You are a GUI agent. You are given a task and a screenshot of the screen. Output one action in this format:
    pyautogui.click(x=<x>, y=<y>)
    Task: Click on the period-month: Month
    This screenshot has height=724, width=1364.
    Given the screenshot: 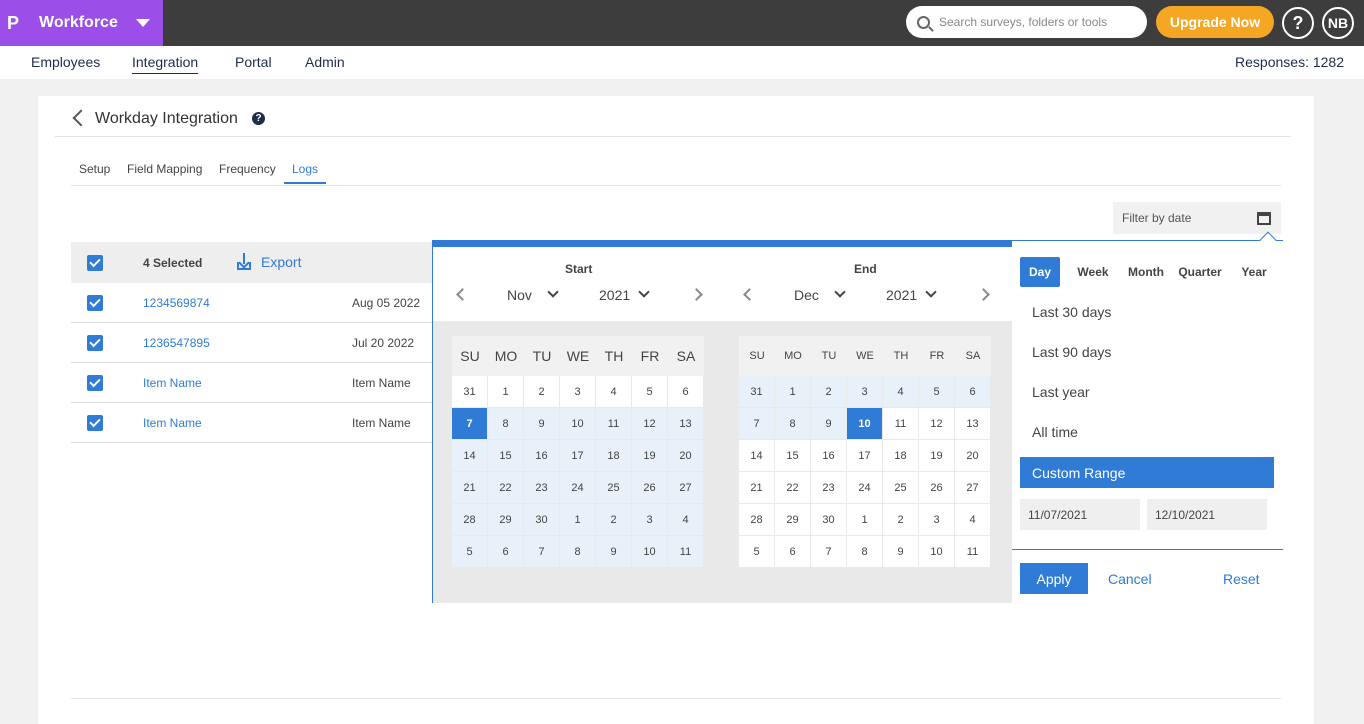 What is the action you would take?
    pyautogui.click(x=1146, y=272)
    